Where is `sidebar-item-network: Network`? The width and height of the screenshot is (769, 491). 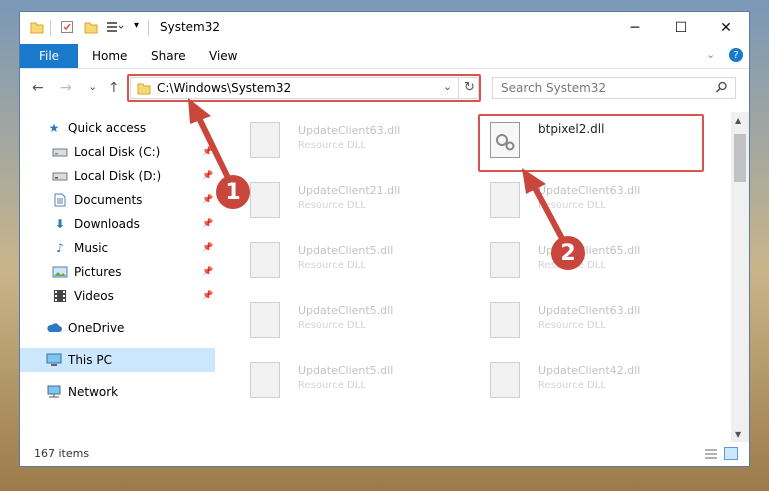 sidebar-item-network: Network is located at coordinates (82, 392).